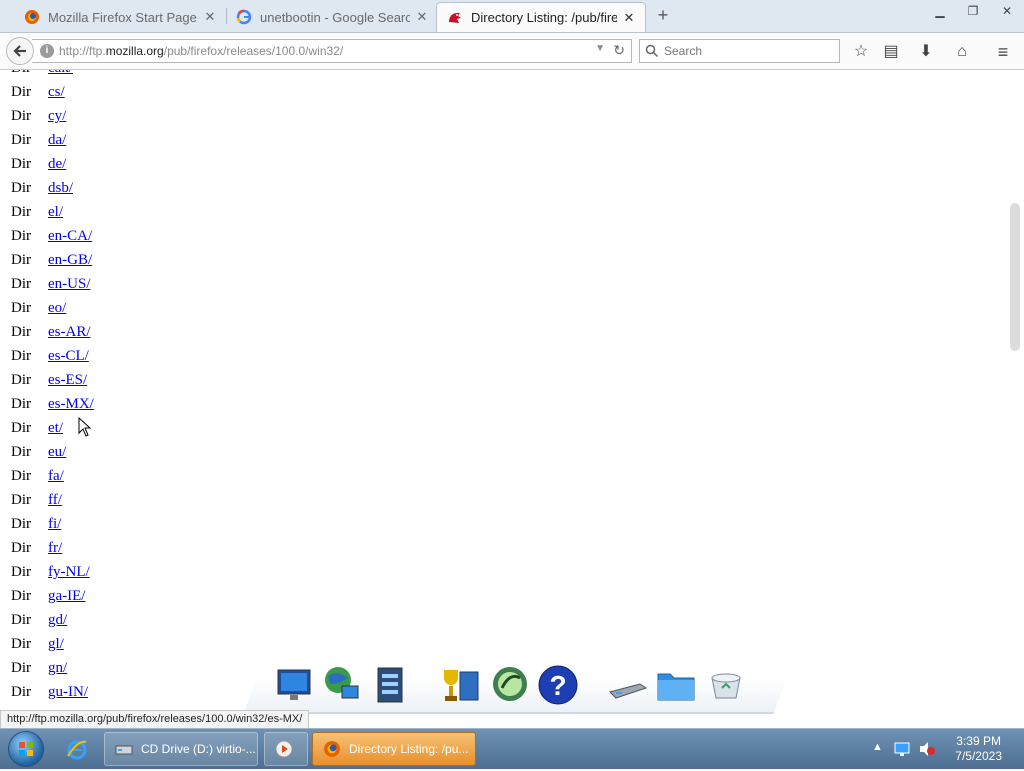 This screenshot has width=1024, height=771. Describe the element at coordinates (244, 17) in the screenshot. I see `google-icon` at that location.